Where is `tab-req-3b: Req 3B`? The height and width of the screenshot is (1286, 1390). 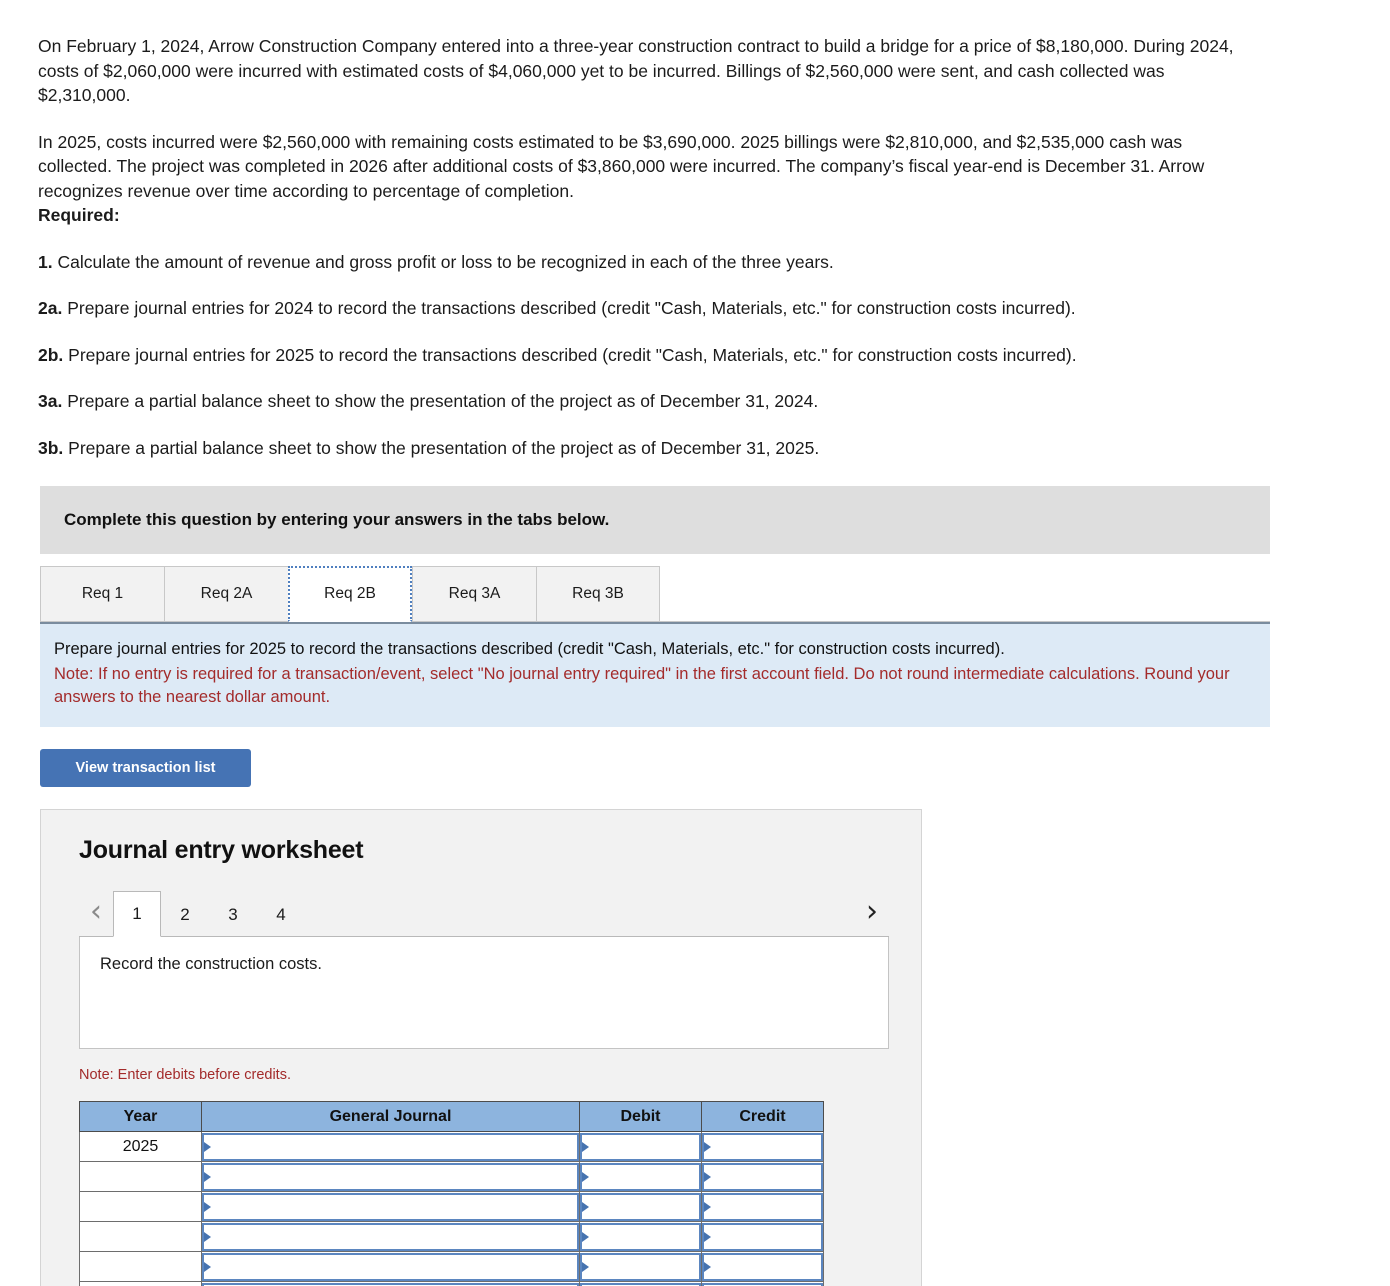
tab-req-3b: Req 3B is located at coordinates (598, 594).